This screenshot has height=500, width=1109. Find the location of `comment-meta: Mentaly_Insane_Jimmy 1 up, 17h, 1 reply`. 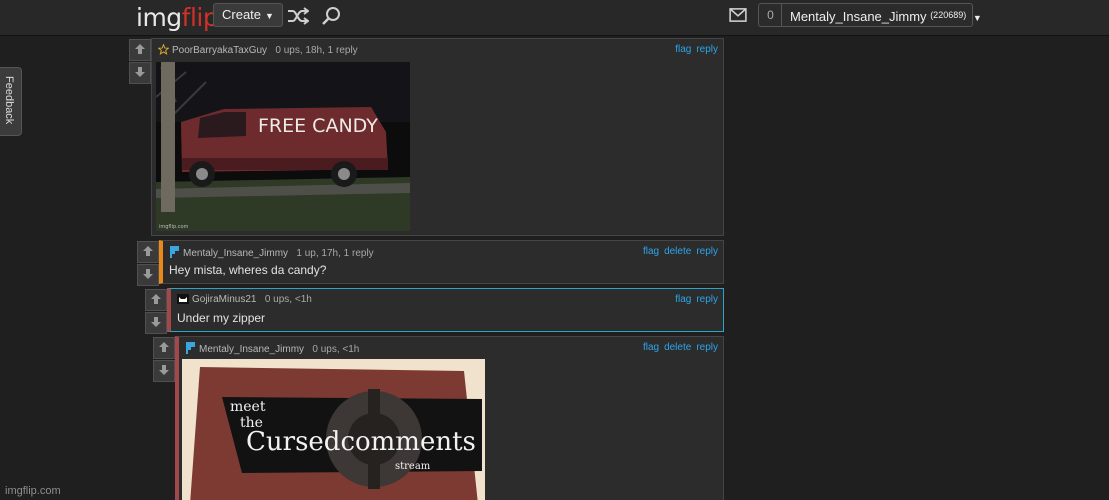

comment-meta: Mentaly_Insane_Jimmy 1 up, 17h, 1 reply is located at coordinates (271, 252).